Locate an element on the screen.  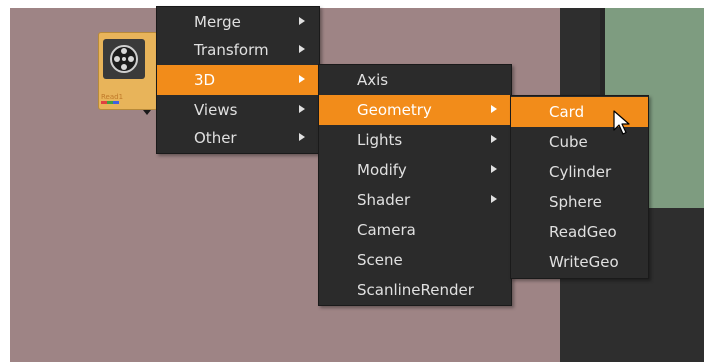
menu-item-label: Axis is located at coordinates (373, 80).